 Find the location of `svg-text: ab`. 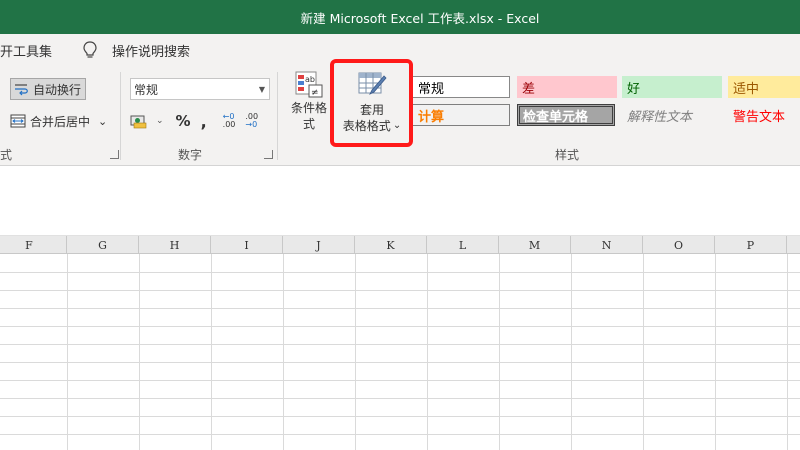

svg-text: ab is located at coordinates (310, 79).